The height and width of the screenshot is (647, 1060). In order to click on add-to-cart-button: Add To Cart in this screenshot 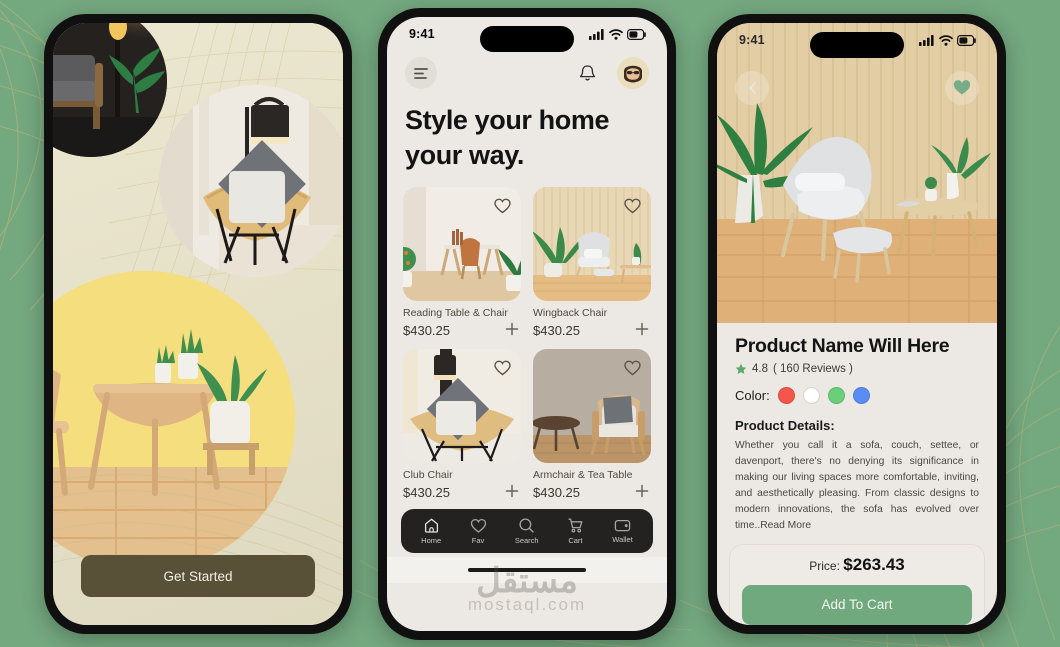, I will do `click(857, 604)`.